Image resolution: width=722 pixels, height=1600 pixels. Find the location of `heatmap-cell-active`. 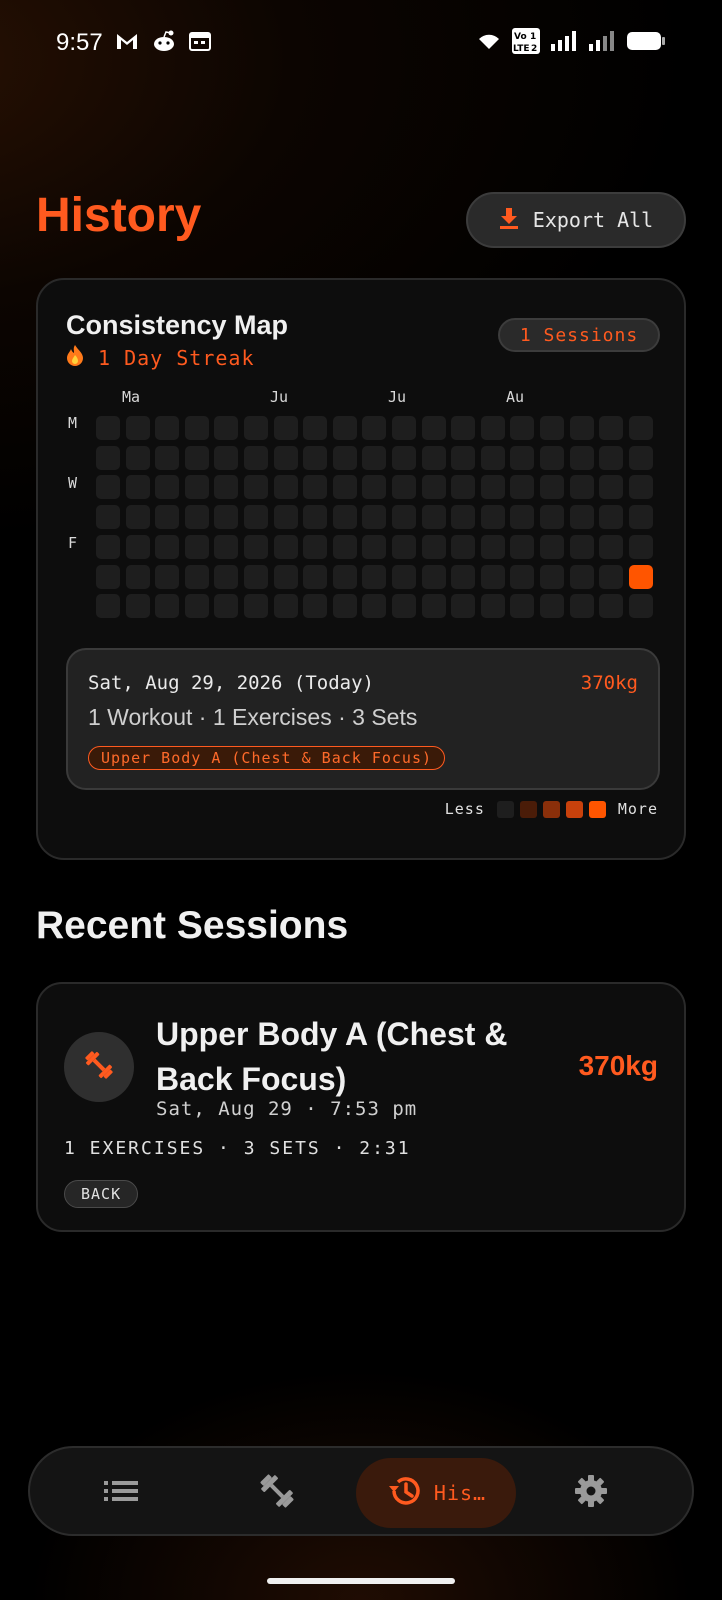

heatmap-cell-active is located at coordinates (641, 577).